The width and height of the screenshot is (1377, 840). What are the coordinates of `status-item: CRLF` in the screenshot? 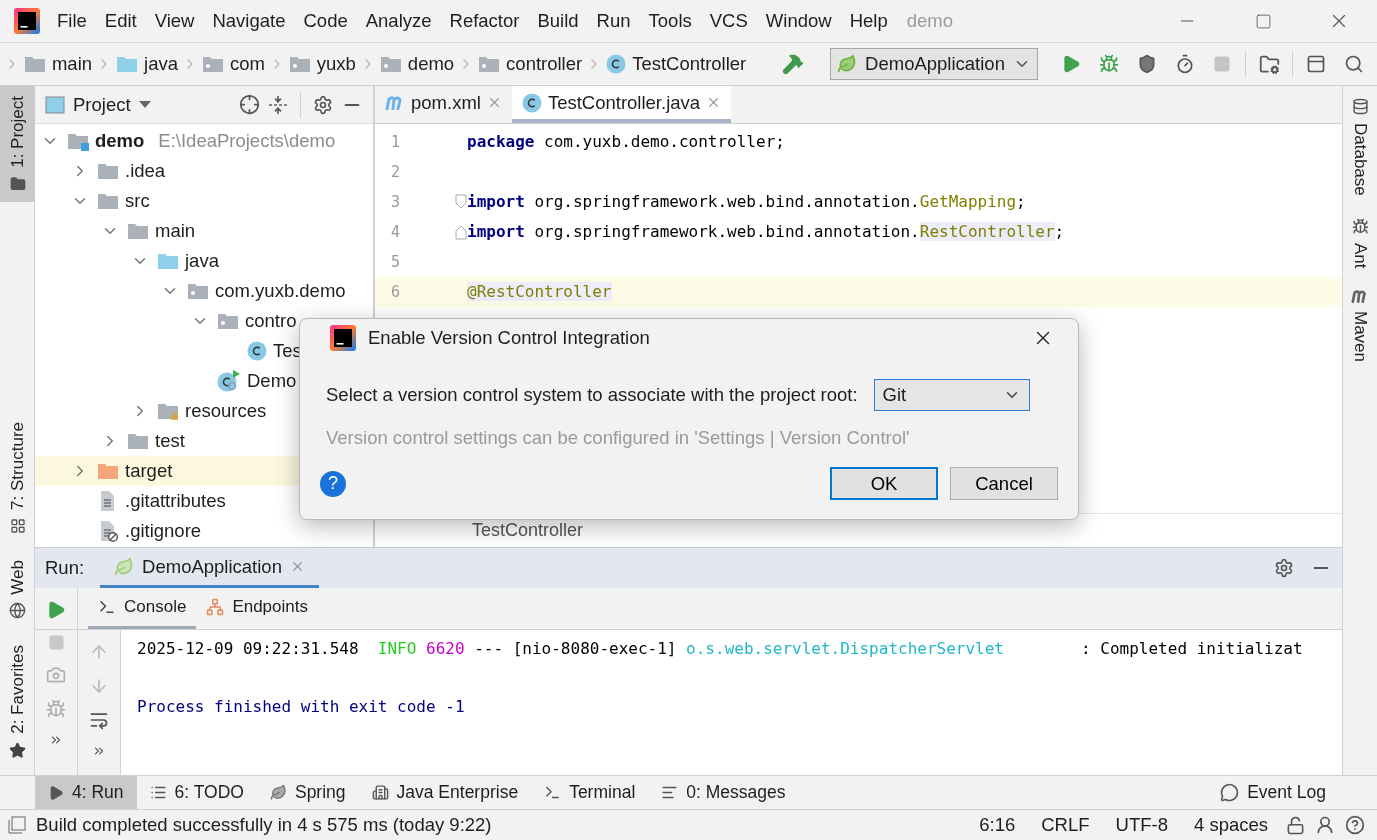 It's located at (1065, 825).